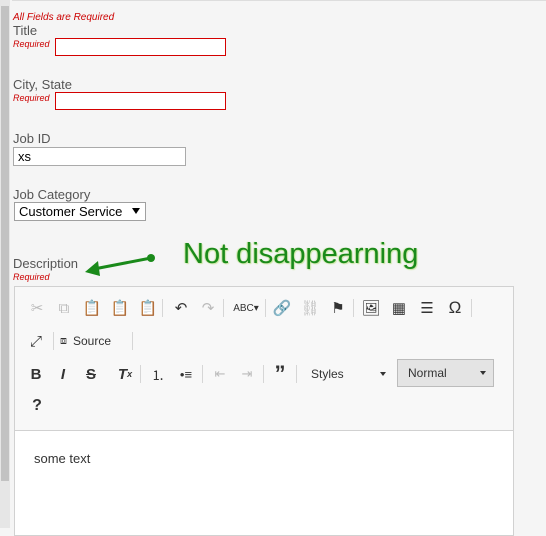 This screenshot has width=546, height=536. Describe the element at coordinates (280, 373) in the screenshot. I see `blockquote-icon: ”` at that location.